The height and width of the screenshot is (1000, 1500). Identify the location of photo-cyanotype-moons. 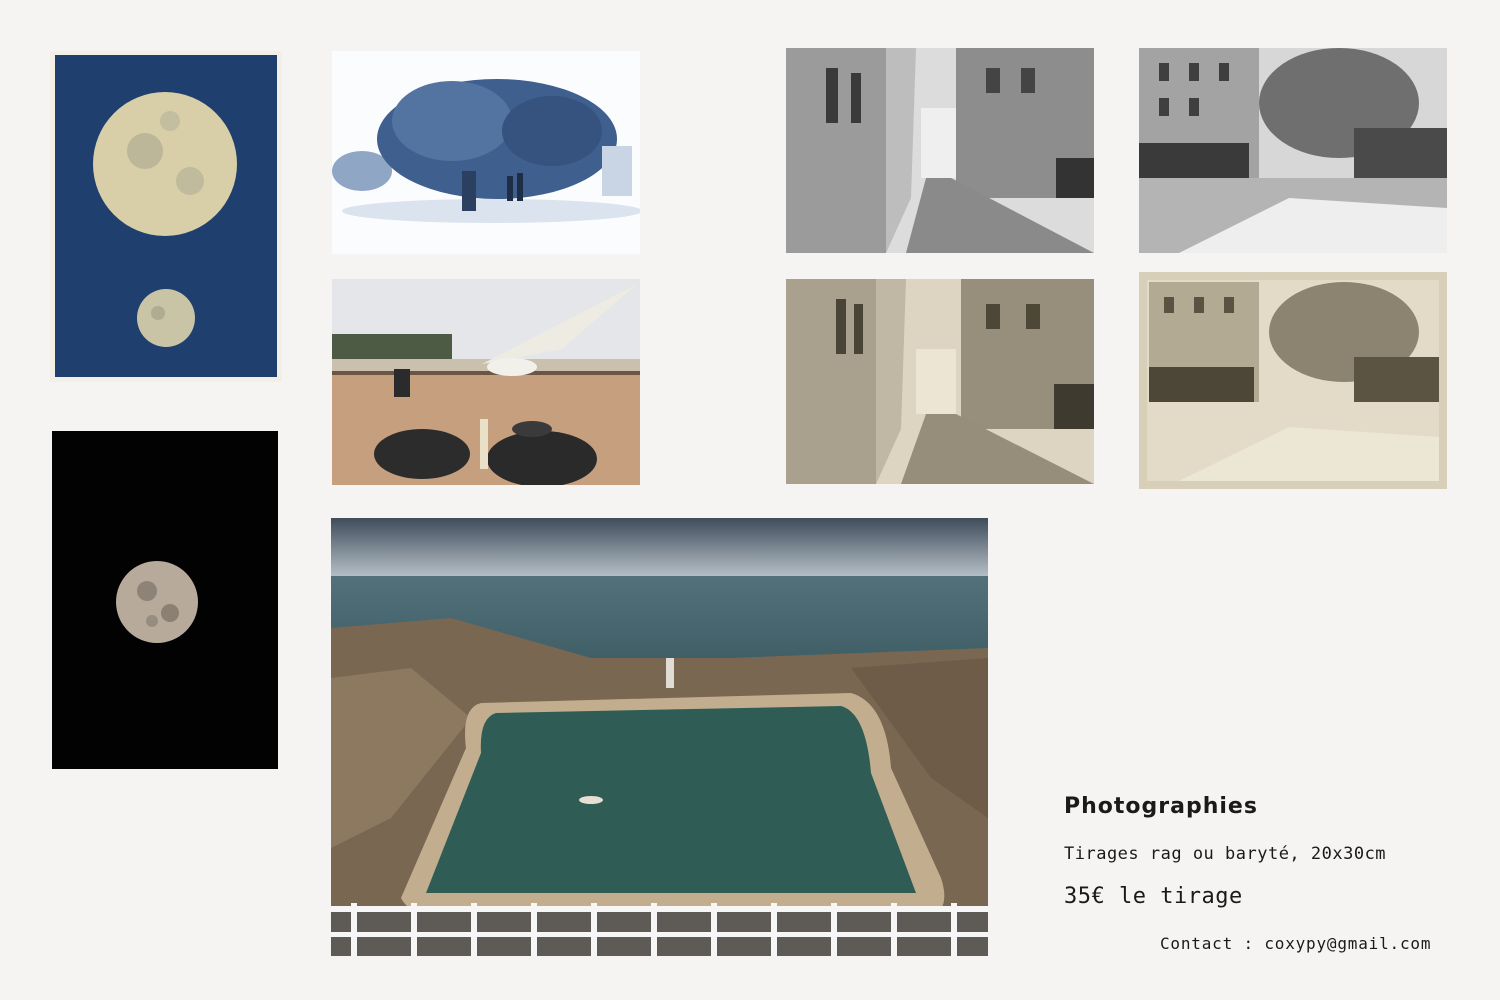
(166, 216).